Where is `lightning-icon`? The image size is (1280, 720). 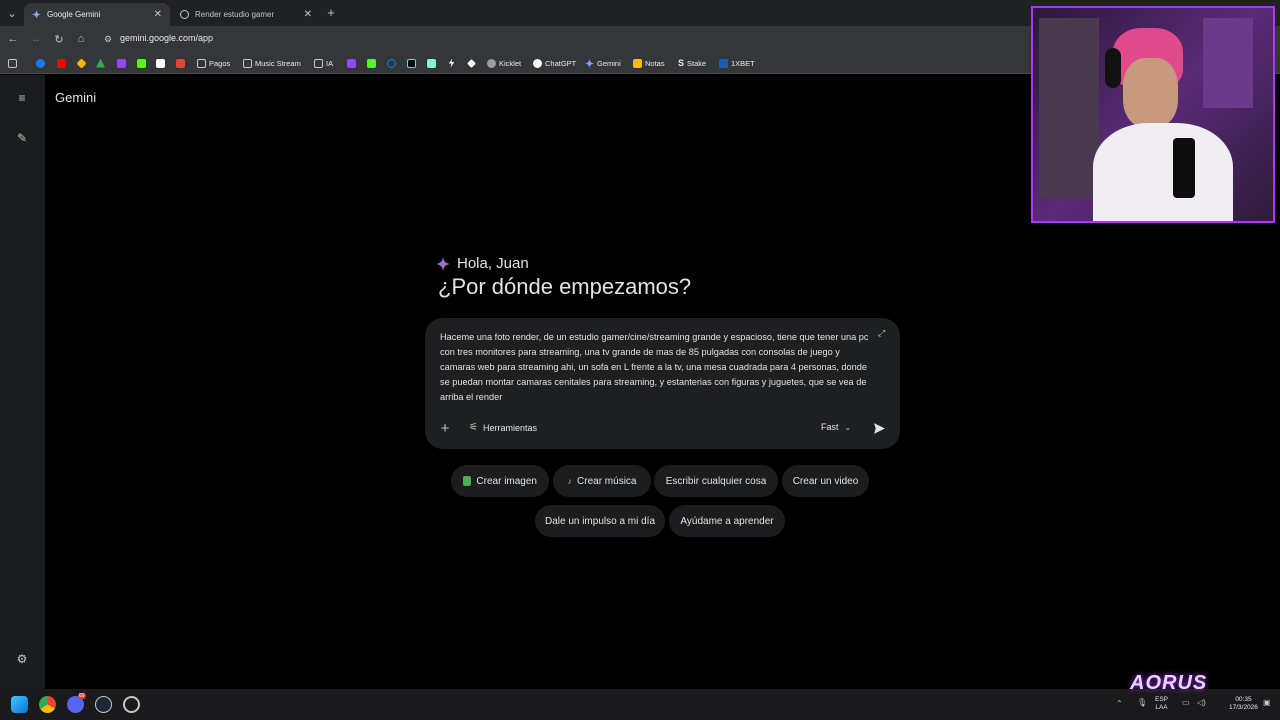
lightning-icon is located at coordinates (451, 63).